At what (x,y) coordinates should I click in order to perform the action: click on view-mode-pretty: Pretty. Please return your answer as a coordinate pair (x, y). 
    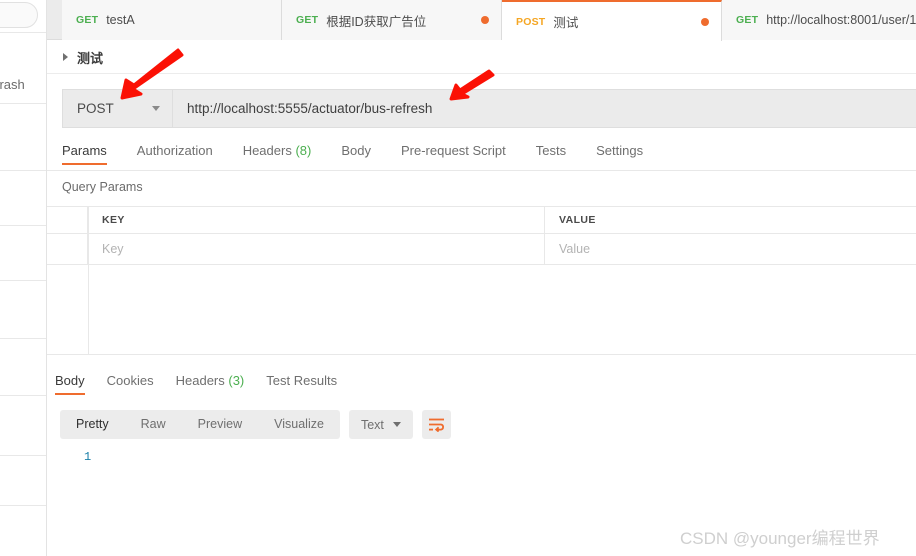
    Looking at the image, I should click on (92, 424).